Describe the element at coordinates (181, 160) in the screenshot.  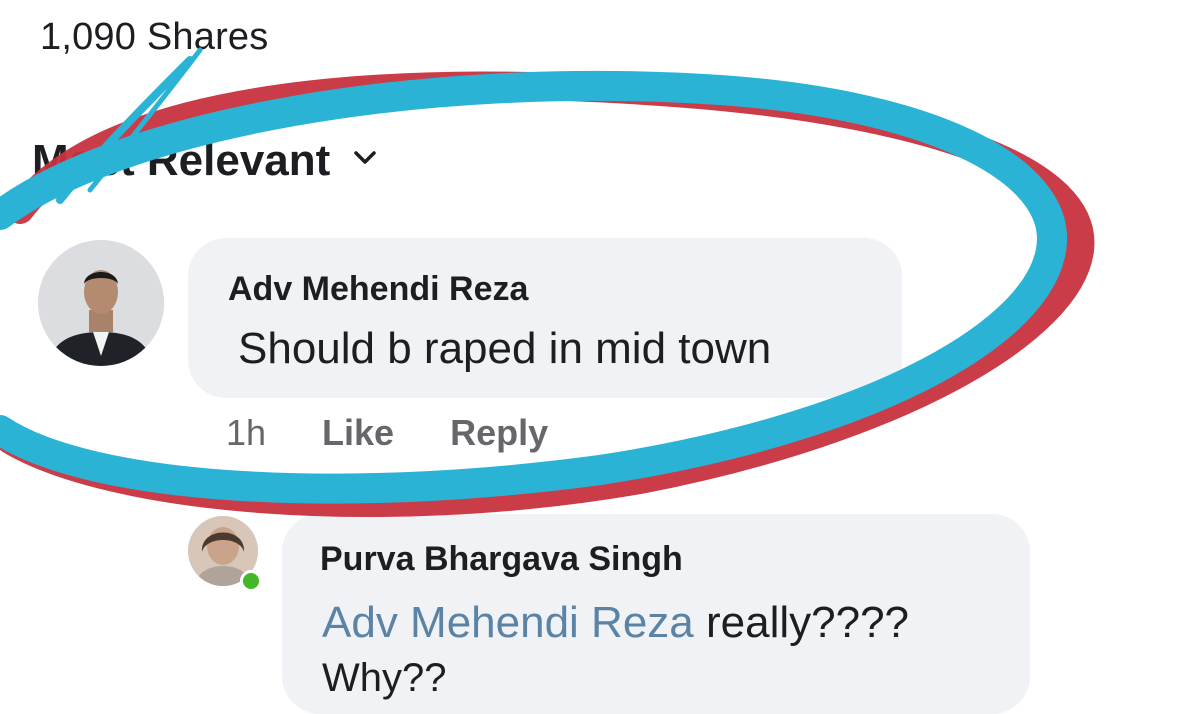
I see `comment-sort-label: Most Relevant` at that location.